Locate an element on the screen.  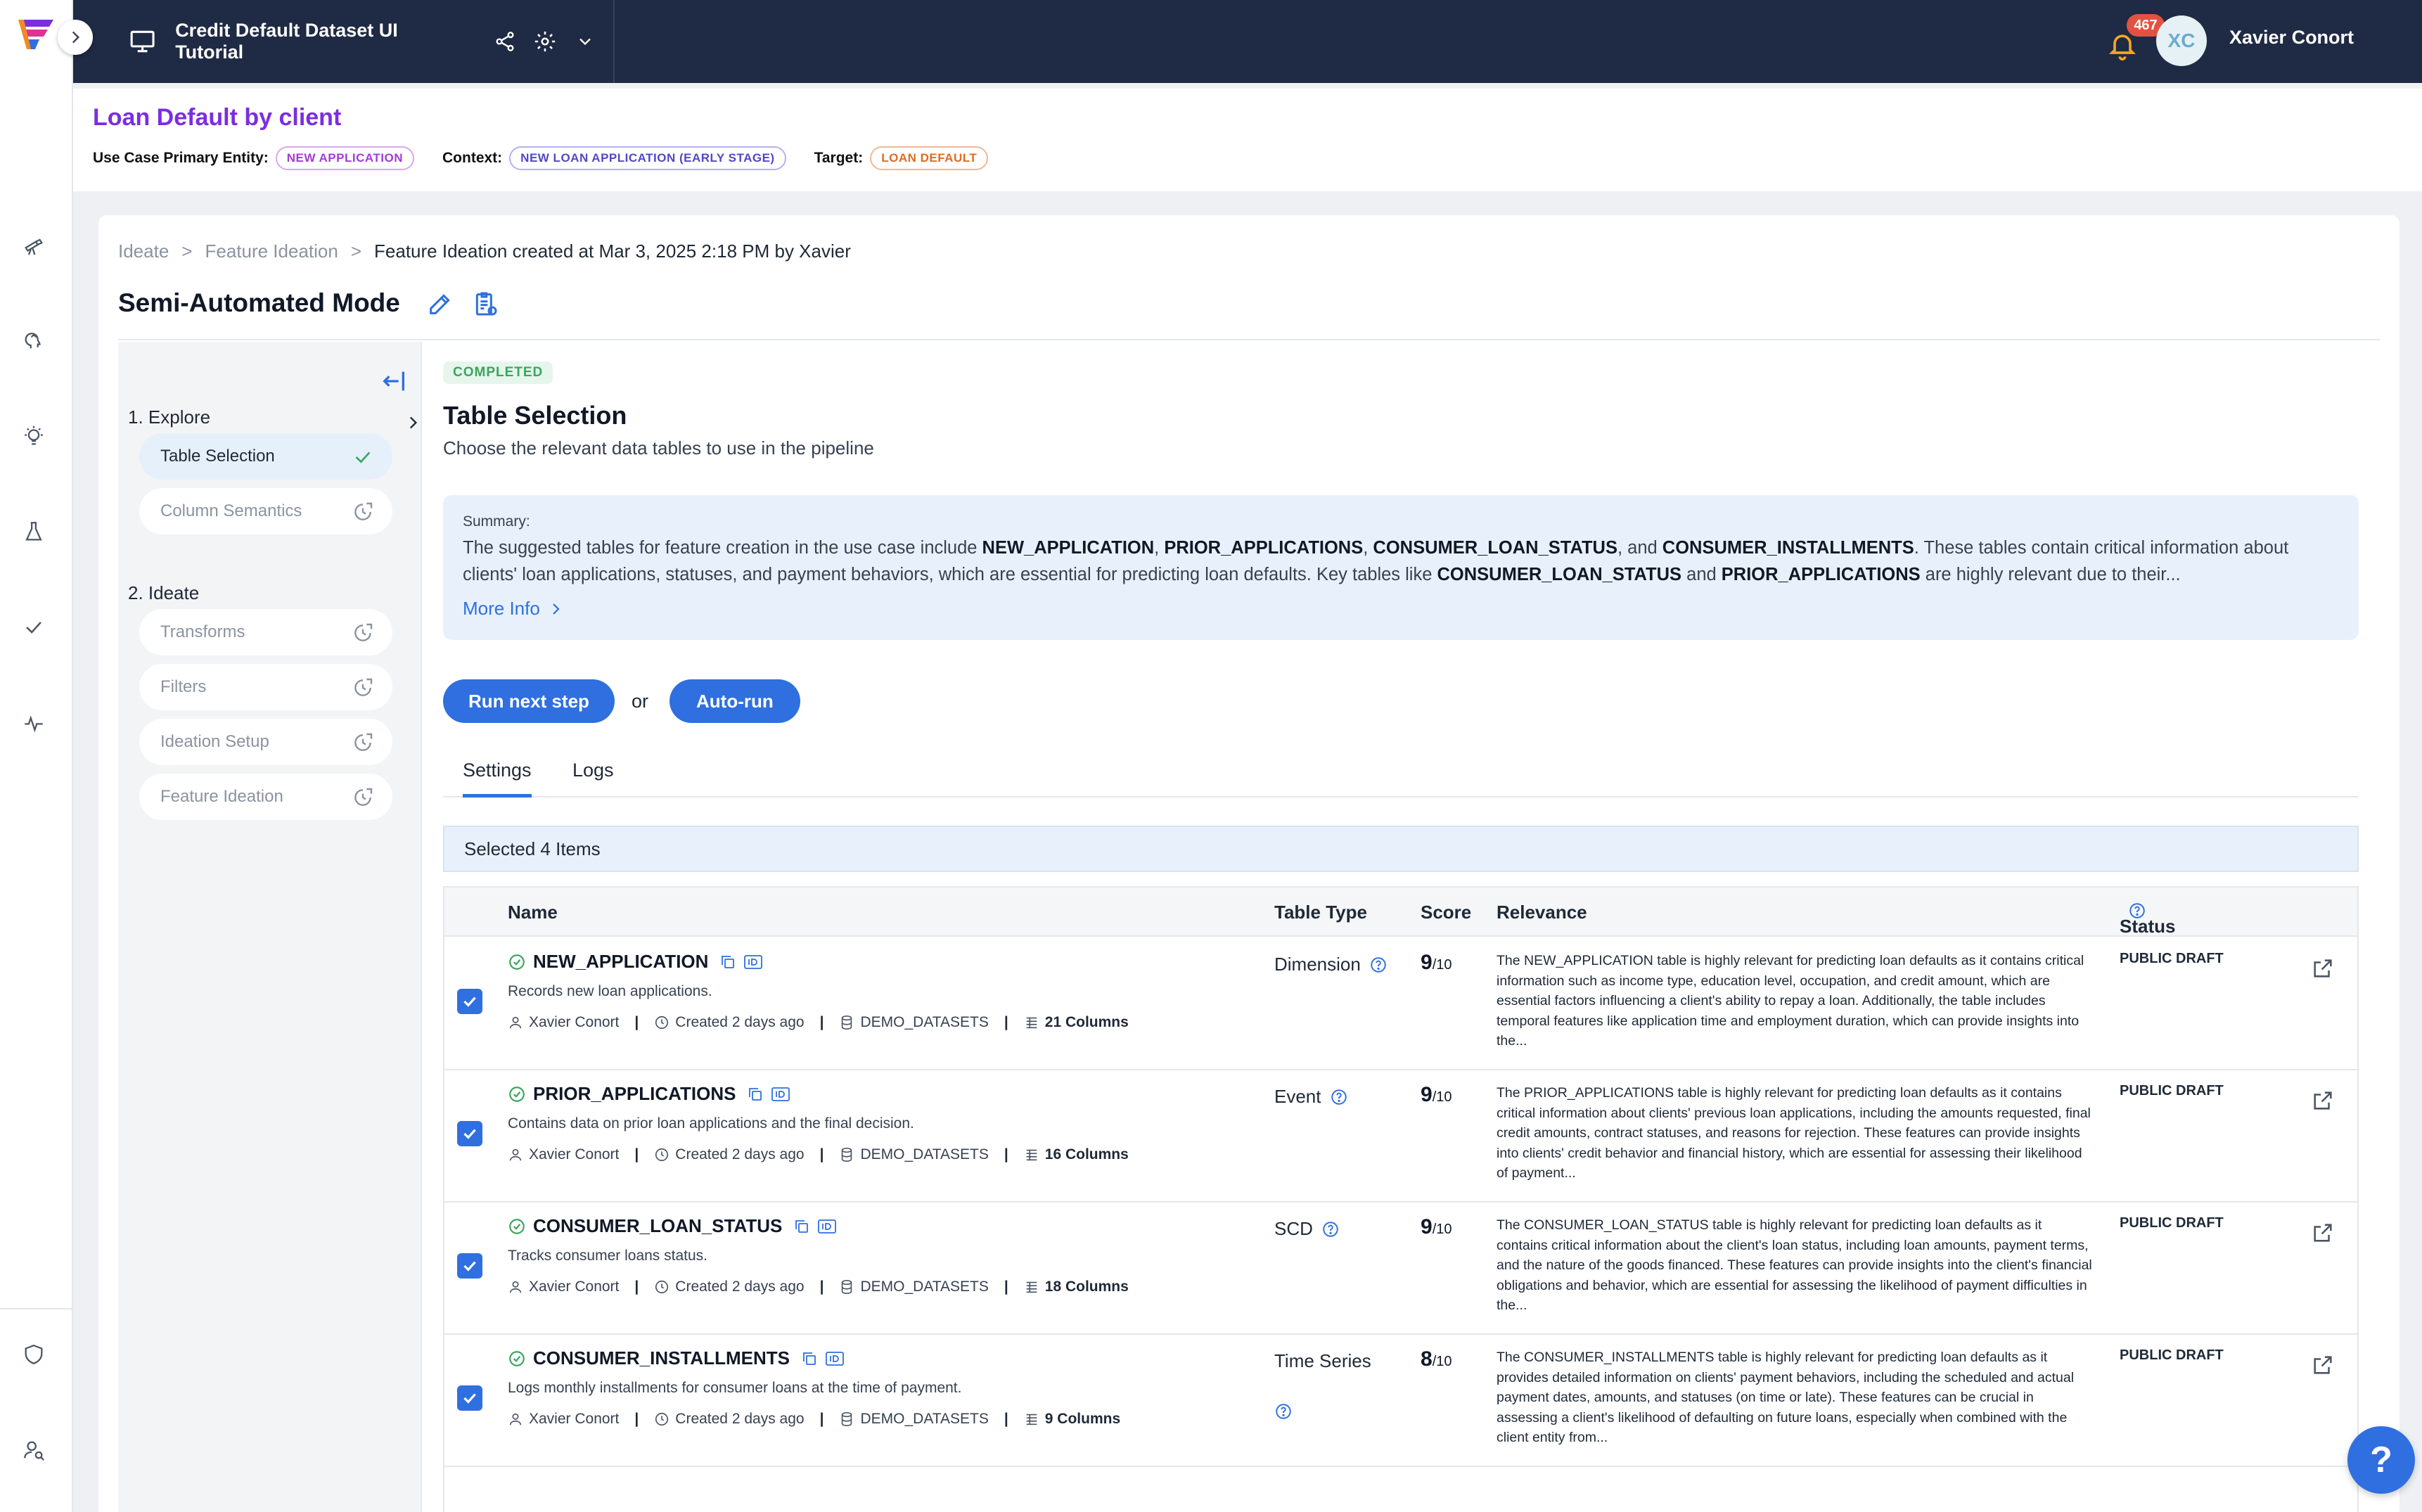
step-feature-ideation: Feature Ideation is located at coordinates (265, 797).